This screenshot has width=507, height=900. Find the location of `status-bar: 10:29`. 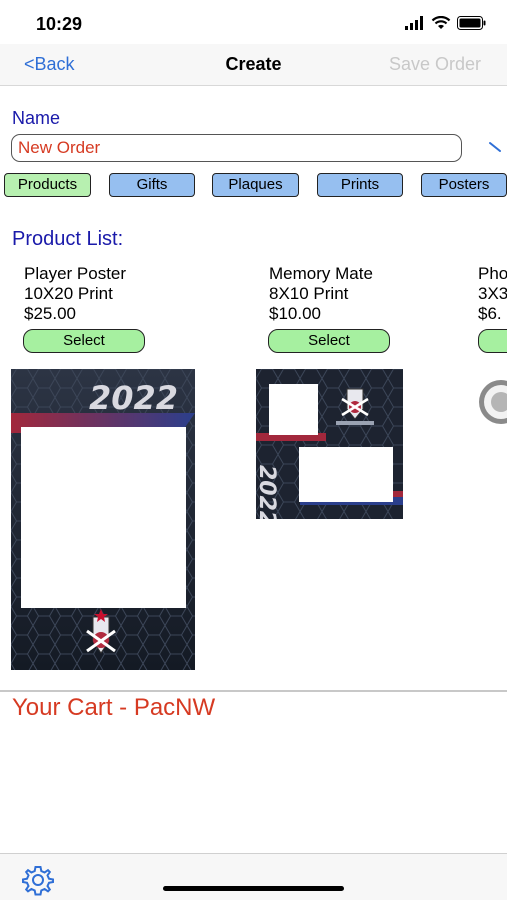

status-bar: 10:29 is located at coordinates (253, 22).